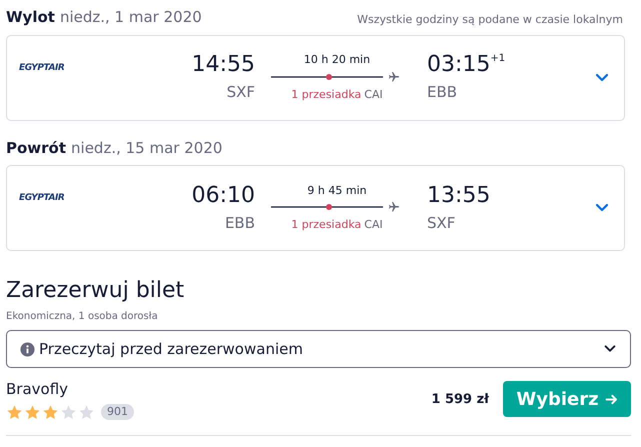  What do you see at coordinates (239, 223) in the screenshot?
I see `departure-airport: EBB` at bounding box center [239, 223].